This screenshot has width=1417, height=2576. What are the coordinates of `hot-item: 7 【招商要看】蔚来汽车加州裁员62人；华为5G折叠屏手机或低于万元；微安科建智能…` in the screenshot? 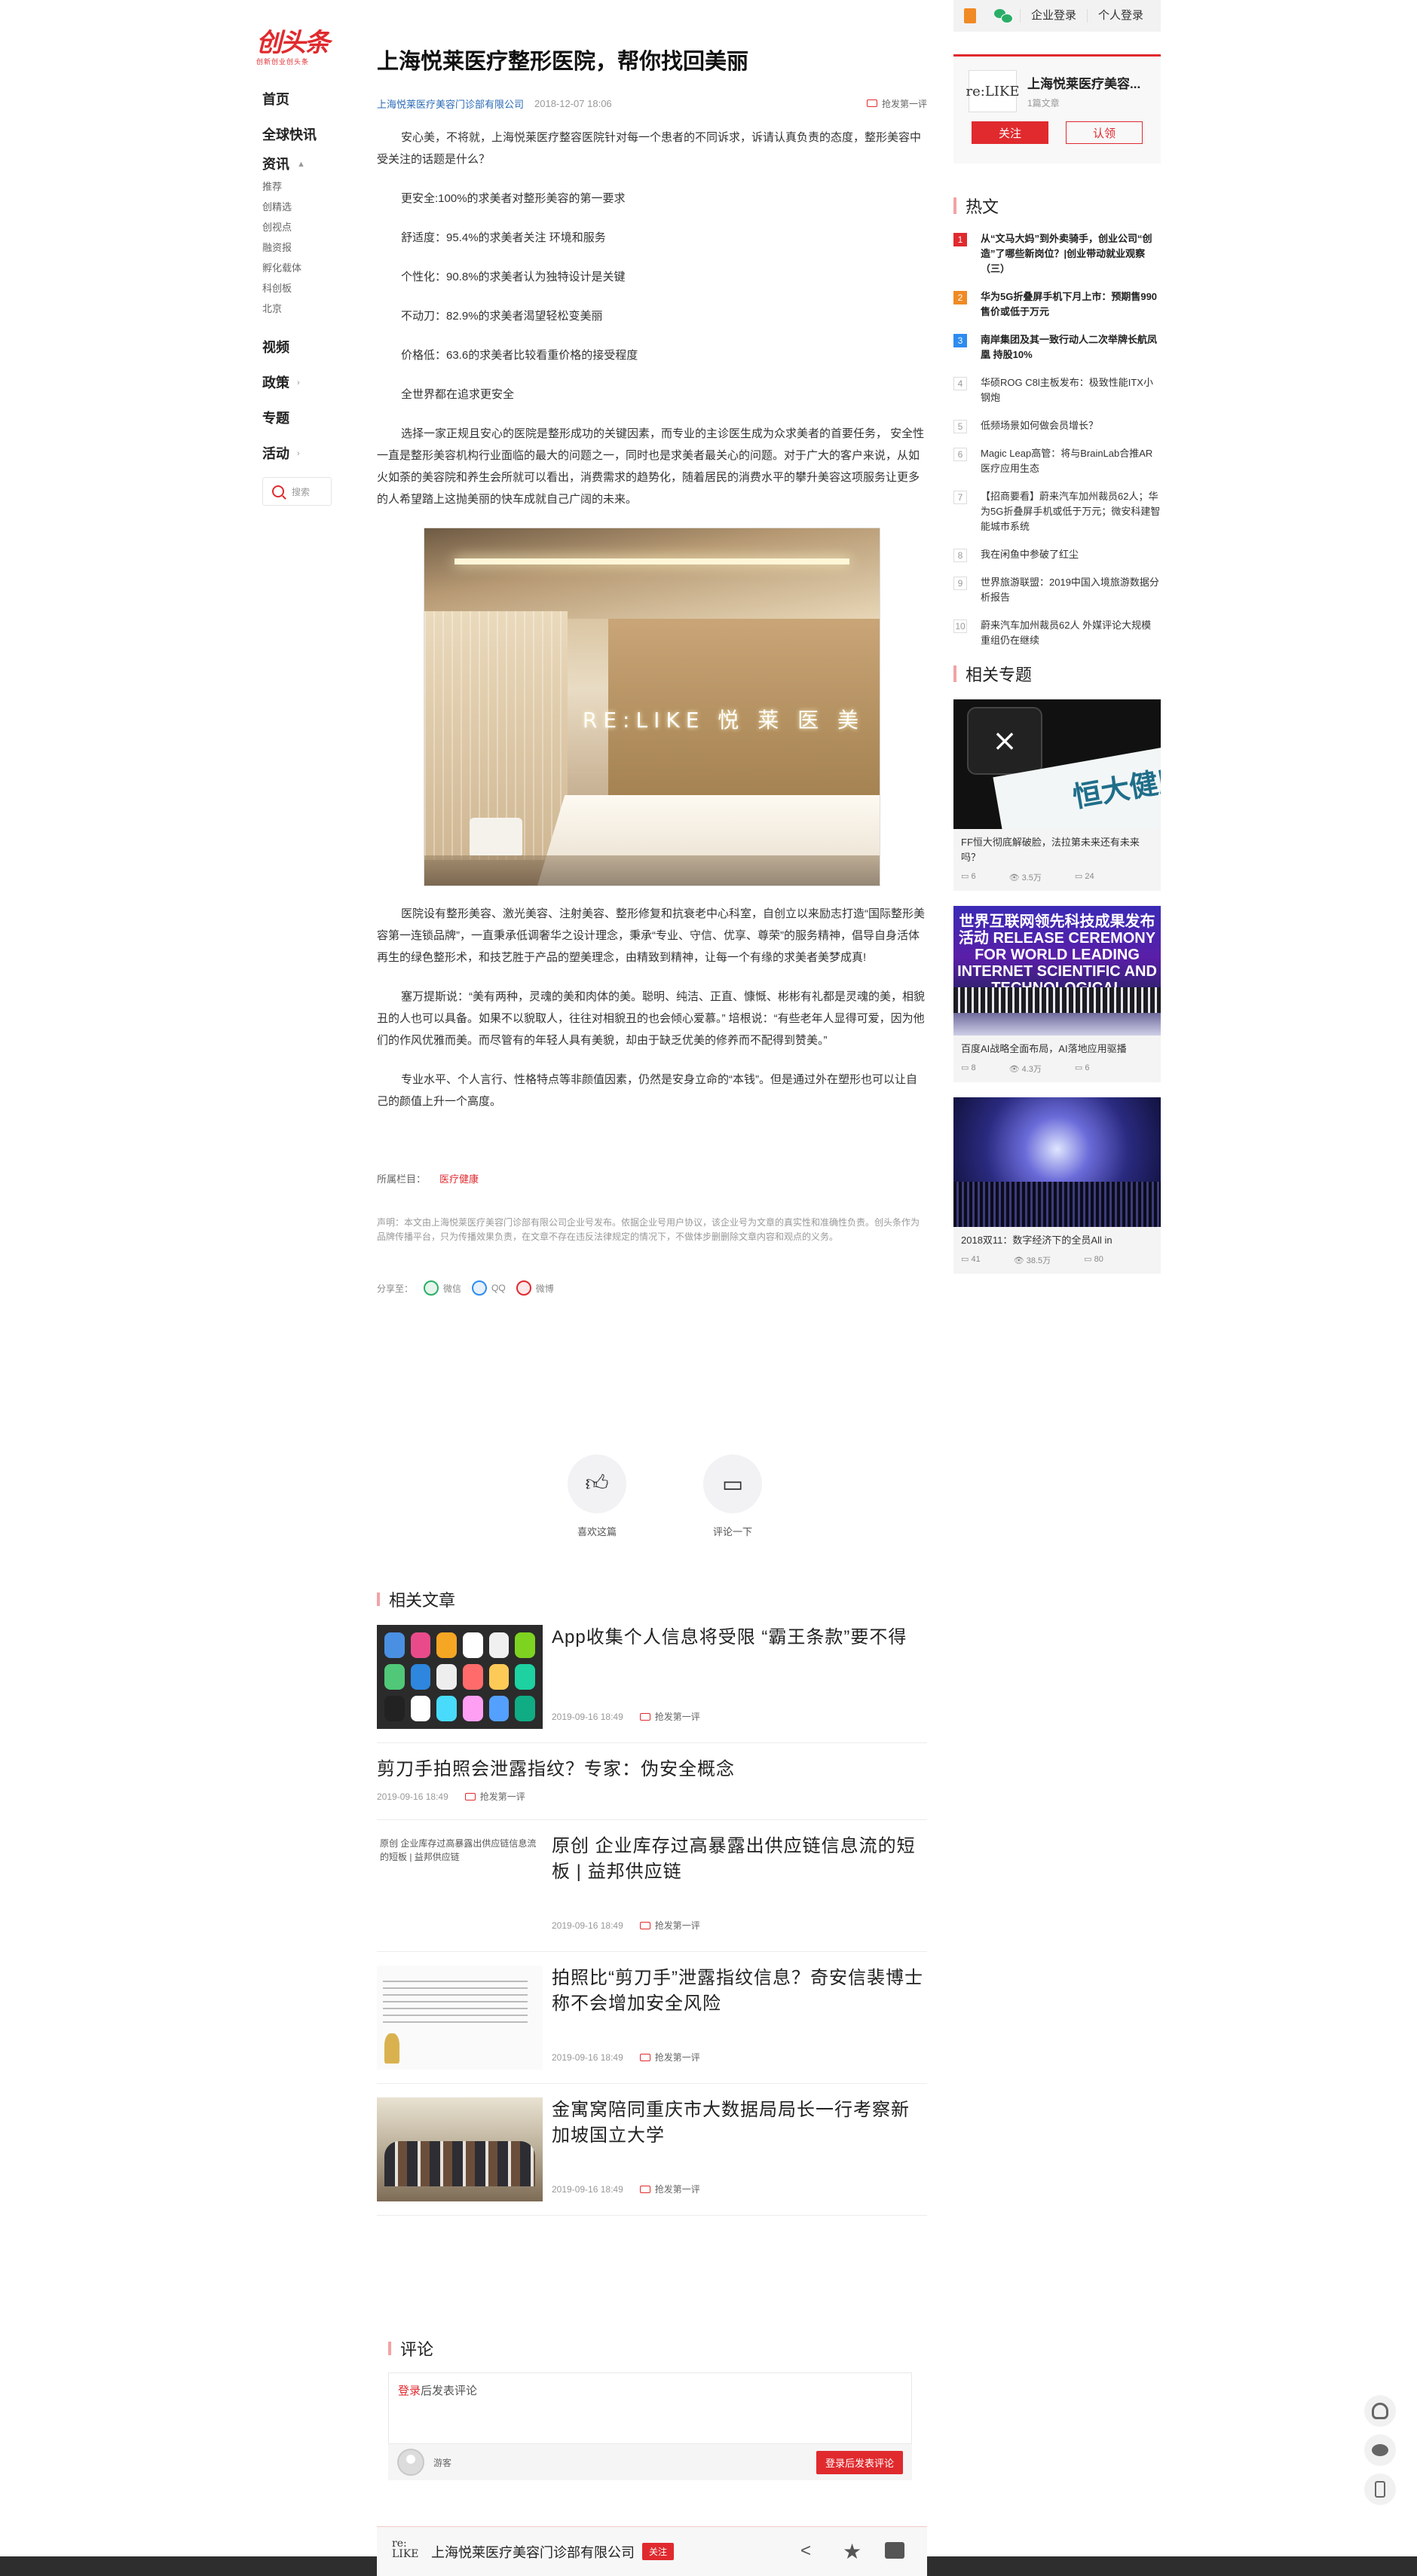 It's located at (1057, 512).